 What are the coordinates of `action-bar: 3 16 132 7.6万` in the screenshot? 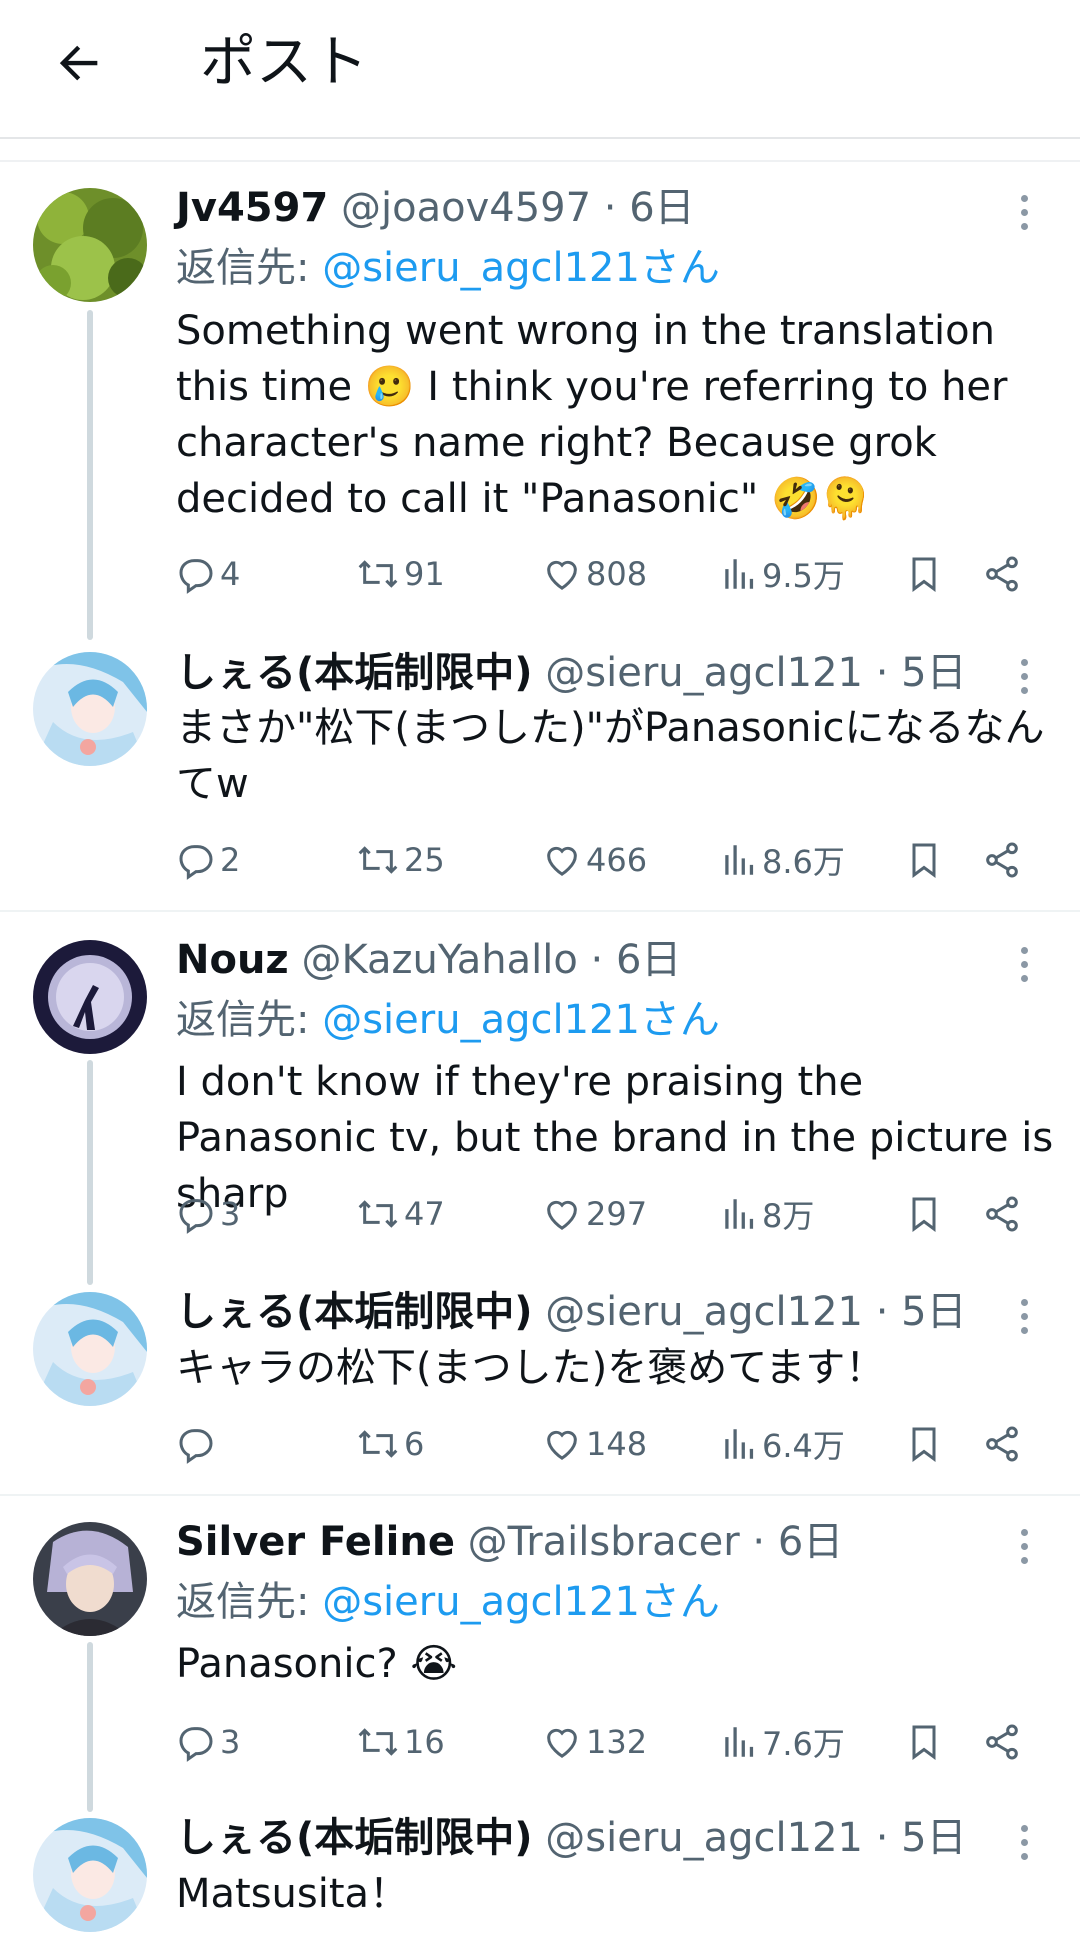 It's located at (606, 1742).